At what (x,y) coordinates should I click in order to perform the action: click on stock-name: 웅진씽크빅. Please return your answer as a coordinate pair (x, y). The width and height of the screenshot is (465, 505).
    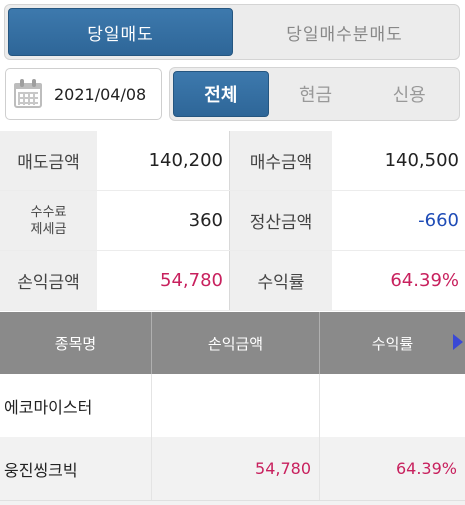
    Looking at the image, I should click on (76, 468).